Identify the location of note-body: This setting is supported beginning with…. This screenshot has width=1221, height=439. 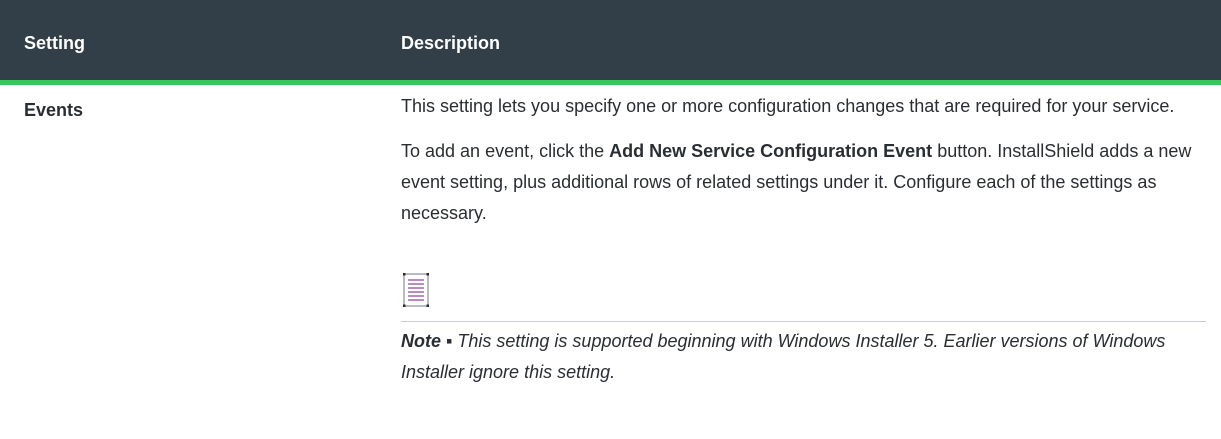
(783, 356).